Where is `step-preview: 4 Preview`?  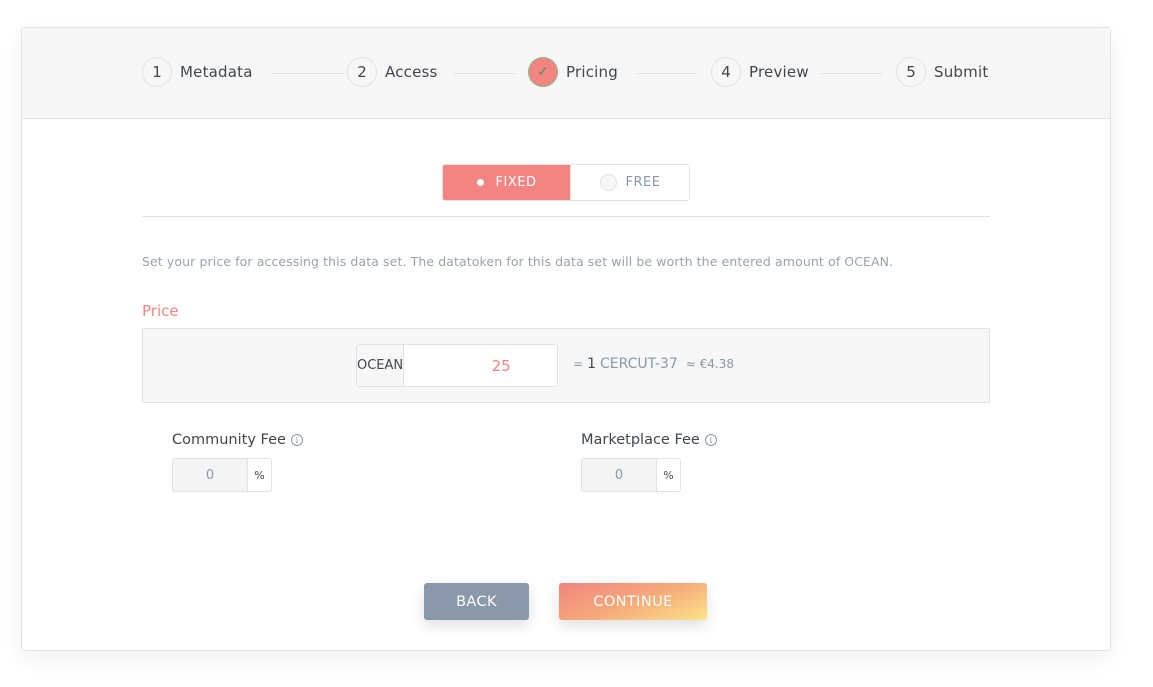
step-preview: 4 Preview is located at coordinates (760, 72).